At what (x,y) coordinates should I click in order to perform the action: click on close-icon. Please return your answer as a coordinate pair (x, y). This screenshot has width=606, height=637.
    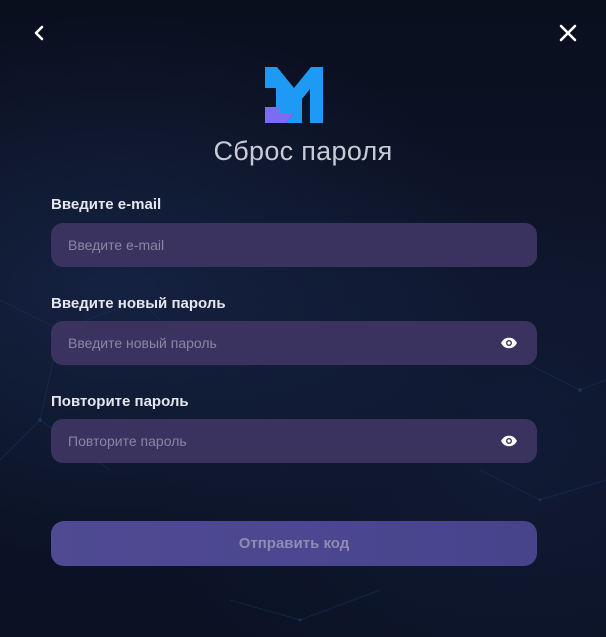
    Looking at the image, I should click on (568, 33).